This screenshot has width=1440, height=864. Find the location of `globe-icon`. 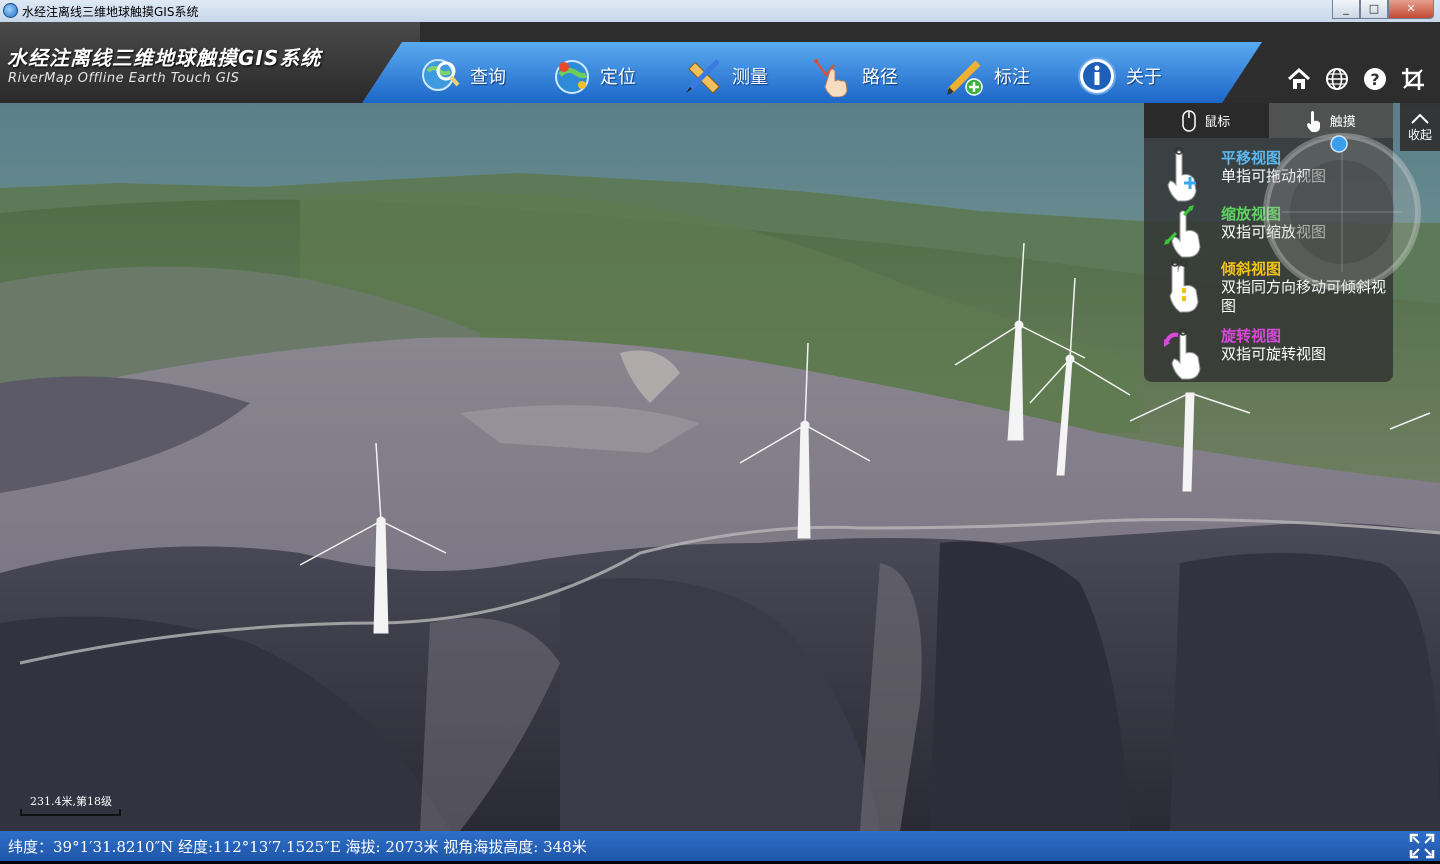

globe-icon is located at coordinates (1337, 79).